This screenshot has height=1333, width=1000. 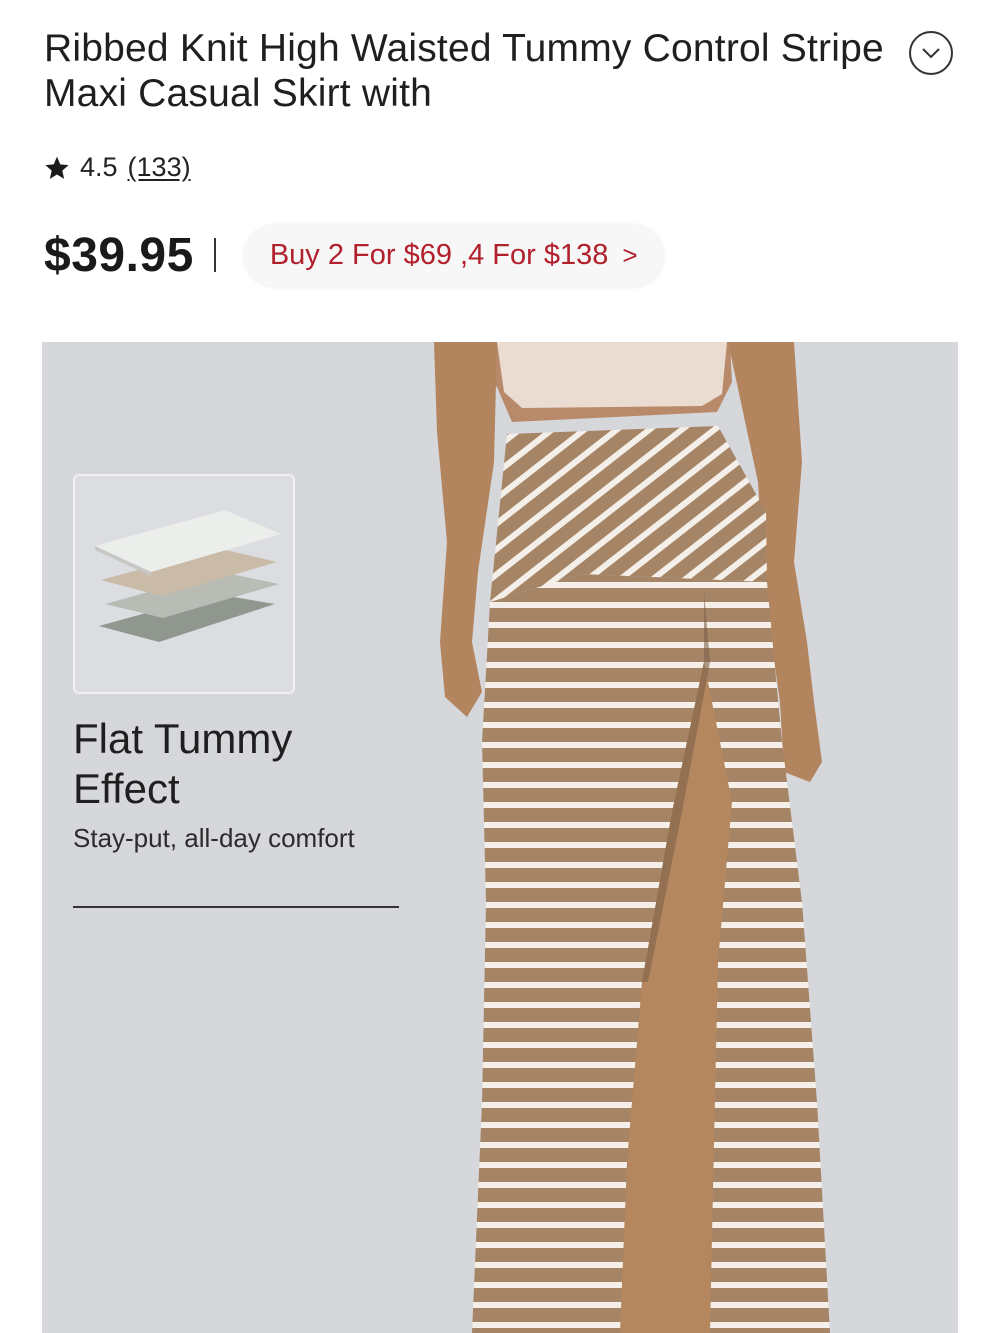 I want to click on price-divider, so click(x=214, y=255).